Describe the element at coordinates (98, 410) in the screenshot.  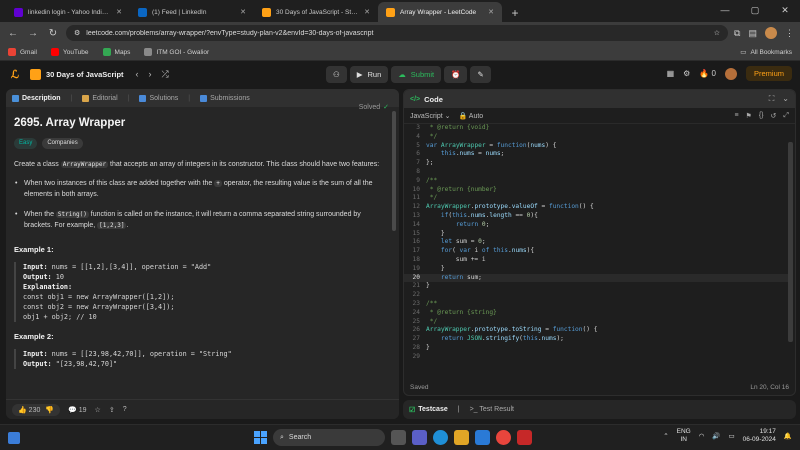
I see `favorite-star-icon: ☆` at that location.